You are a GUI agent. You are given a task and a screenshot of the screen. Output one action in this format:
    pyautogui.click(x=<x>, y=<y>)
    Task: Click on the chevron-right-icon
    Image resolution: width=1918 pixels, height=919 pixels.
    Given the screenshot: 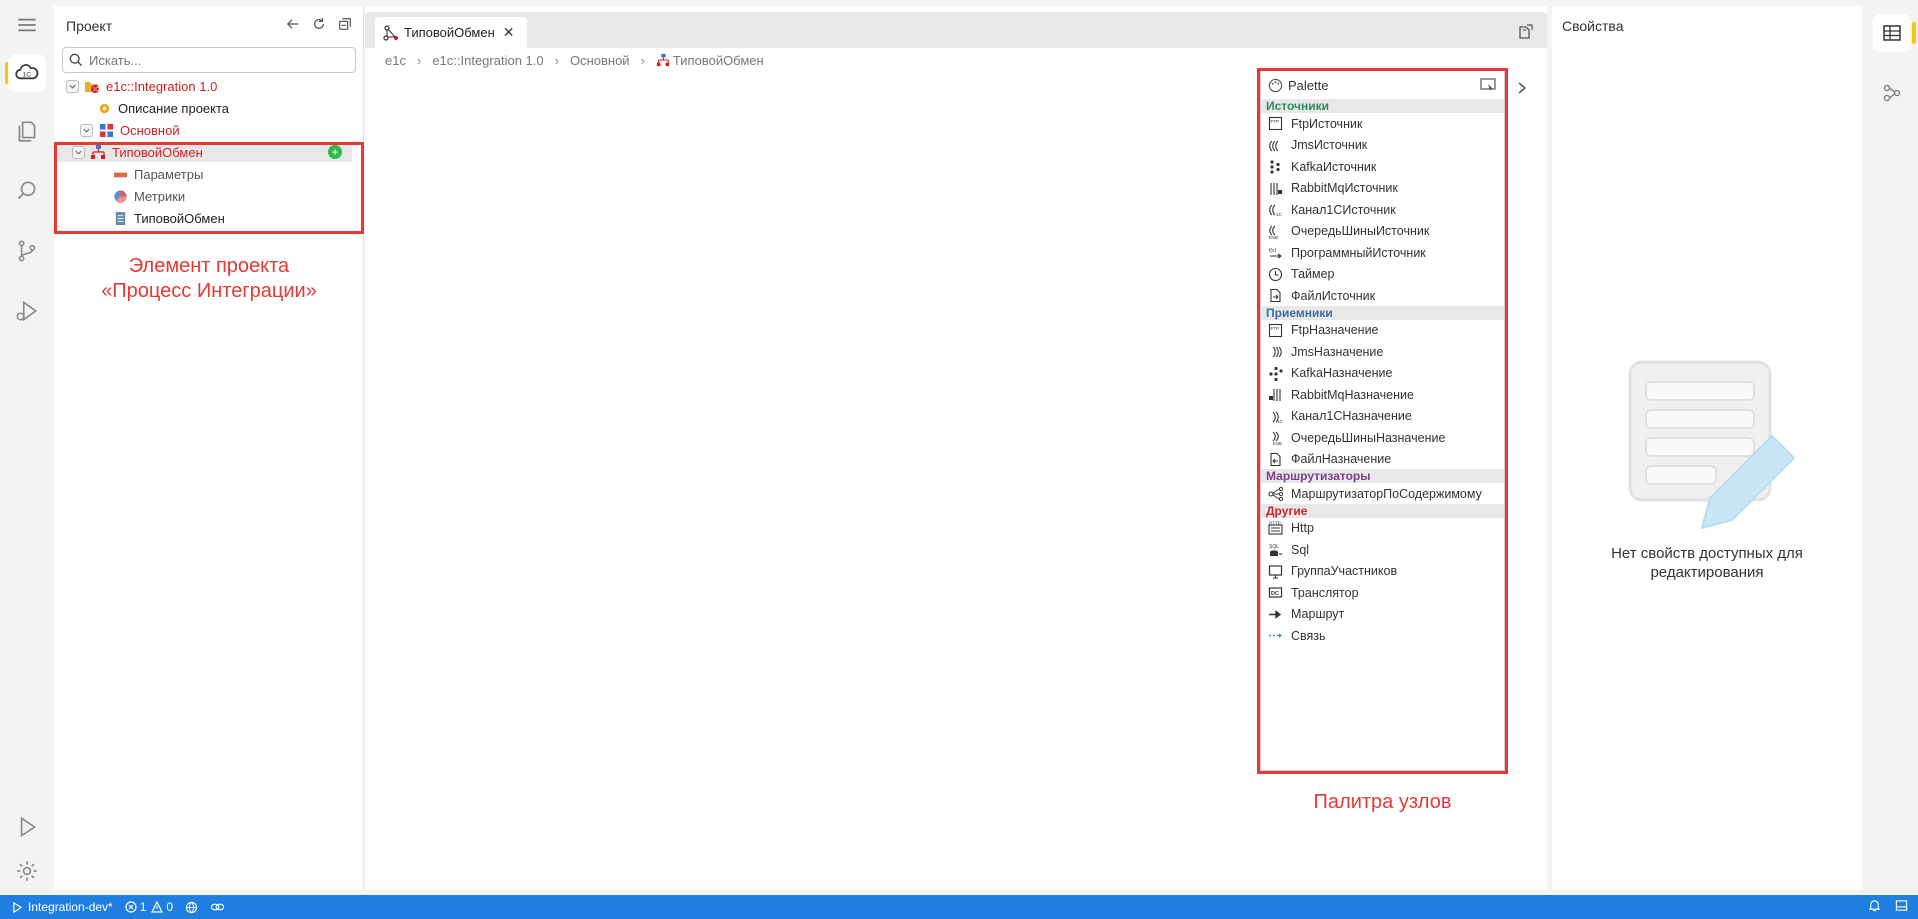 What is the action you would take?
    pyautogui.click(x=1522, y=88)
    